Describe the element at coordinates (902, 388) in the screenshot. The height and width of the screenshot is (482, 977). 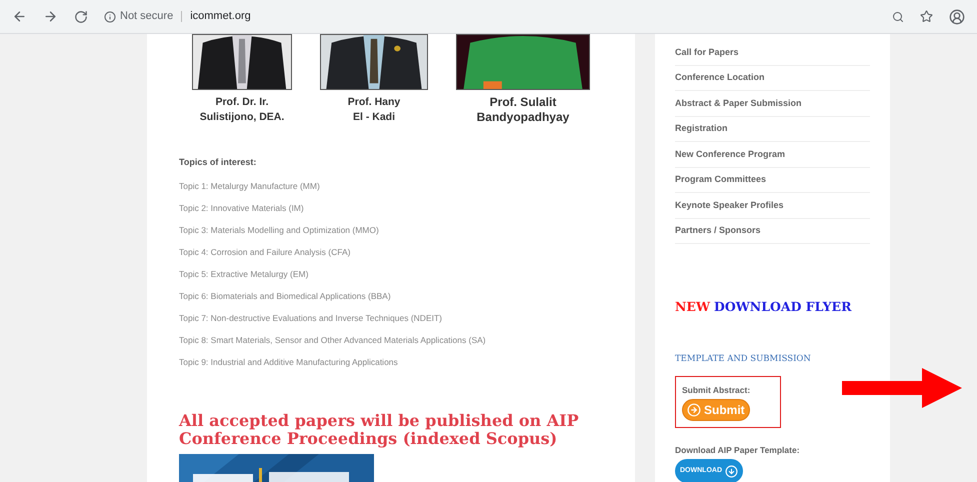
I see `pointer-arrow-icon` at that location.